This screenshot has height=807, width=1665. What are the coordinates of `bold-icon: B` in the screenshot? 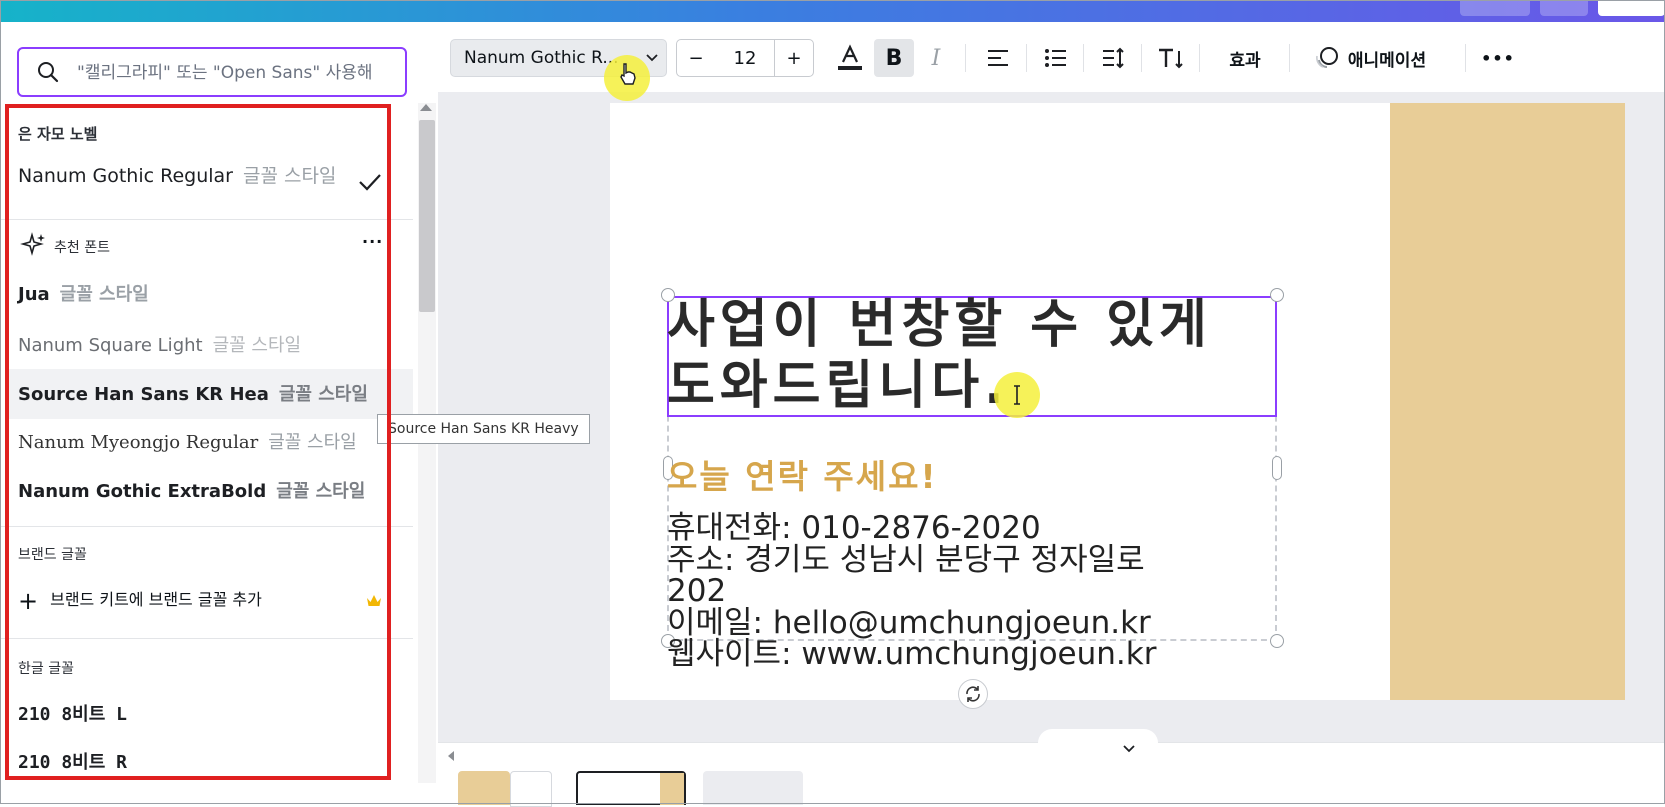 It's located at (894, 58).